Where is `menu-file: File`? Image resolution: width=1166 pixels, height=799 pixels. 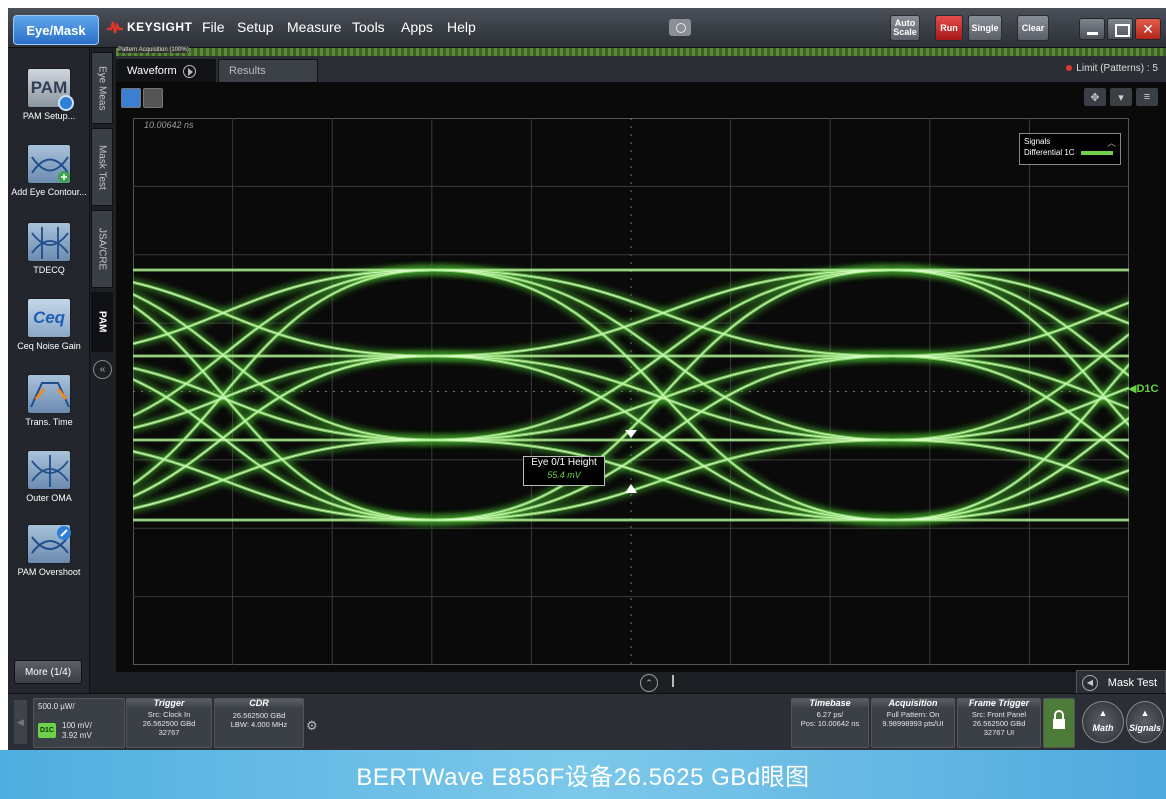
menu-file: File is located at coordinates (213, 27).